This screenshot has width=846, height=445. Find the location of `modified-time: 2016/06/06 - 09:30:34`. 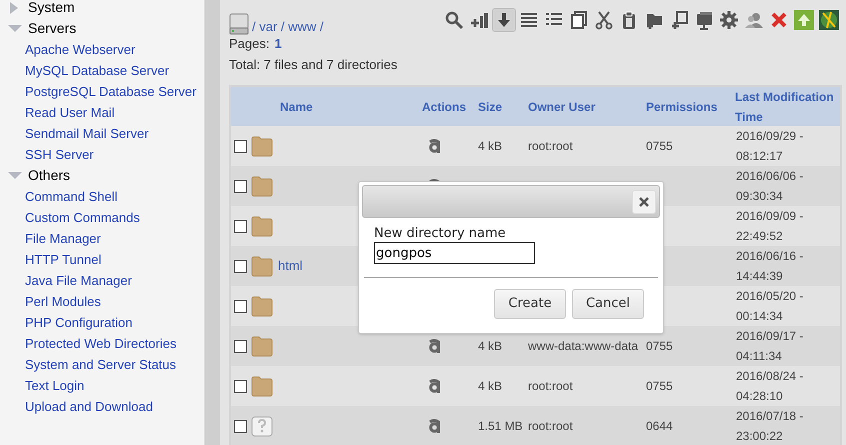

modified-time: 2016/06/06 - 09:30:34 is located at coordinates (770, 186).